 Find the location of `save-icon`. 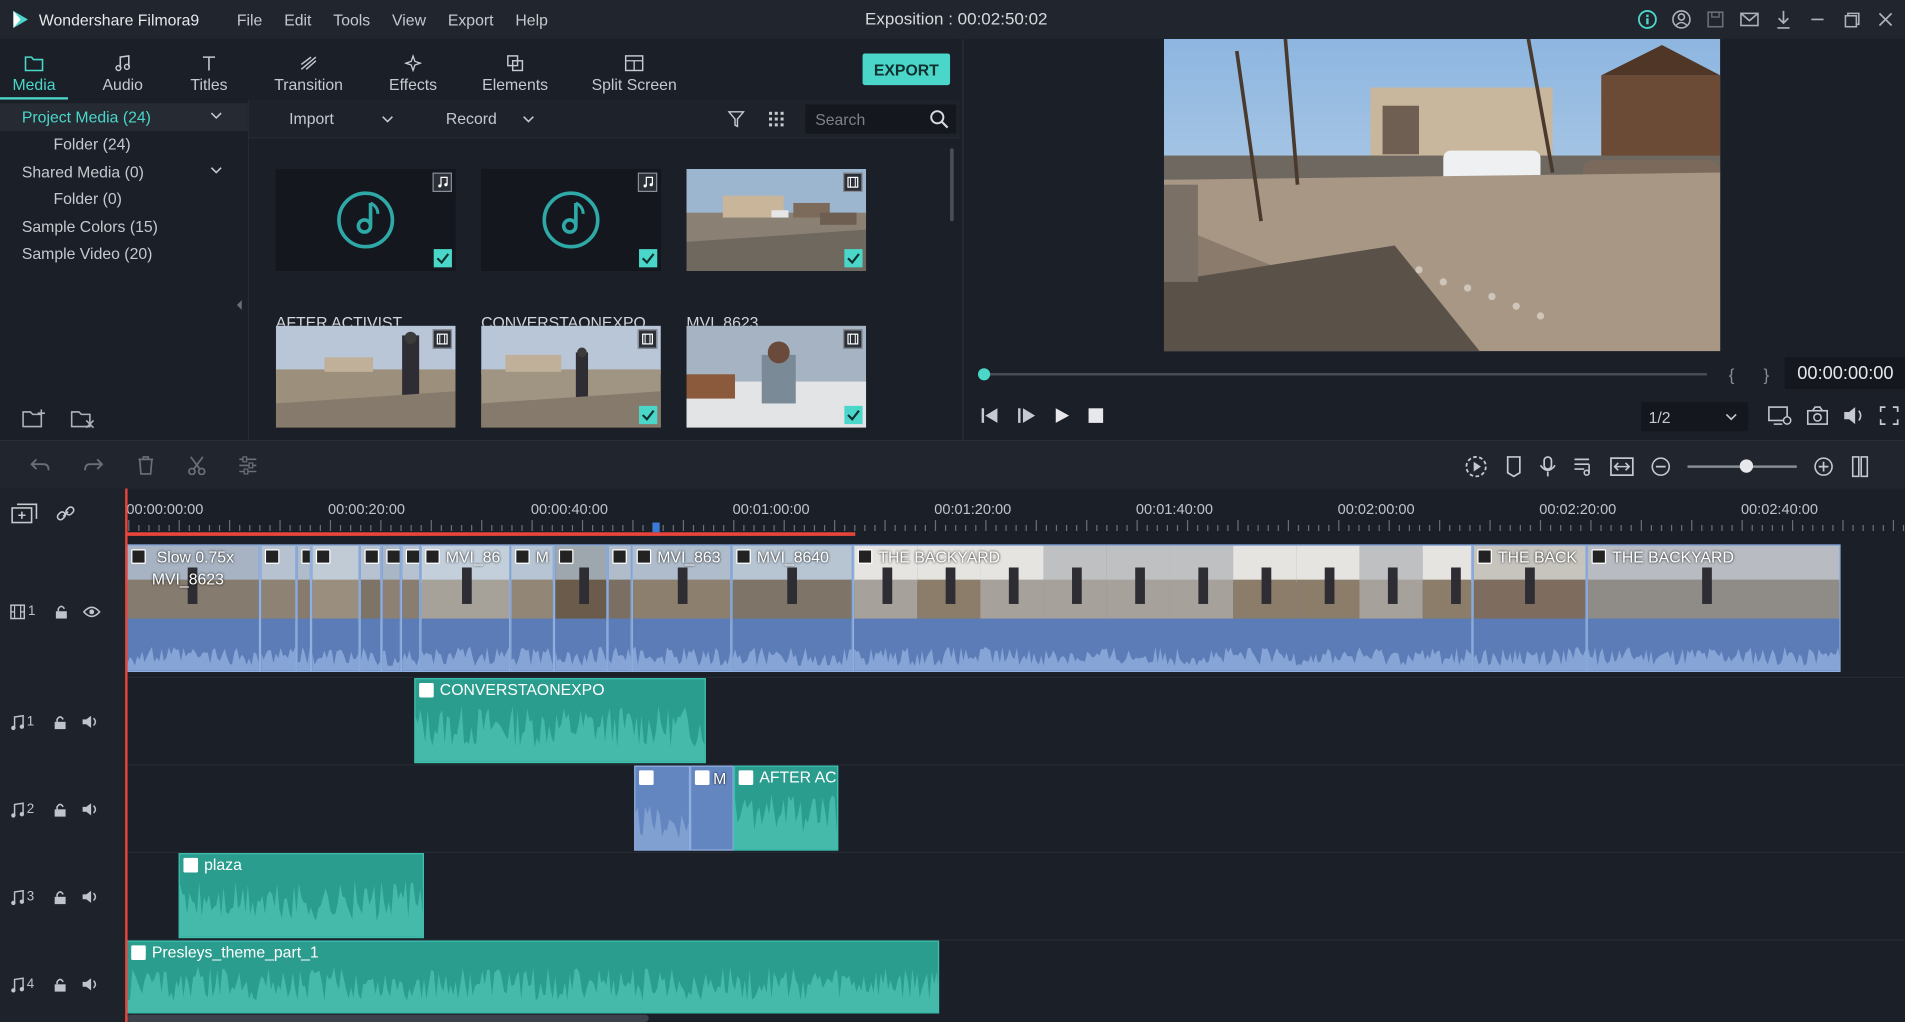

save-icon is located at coordinates (1715, 19).